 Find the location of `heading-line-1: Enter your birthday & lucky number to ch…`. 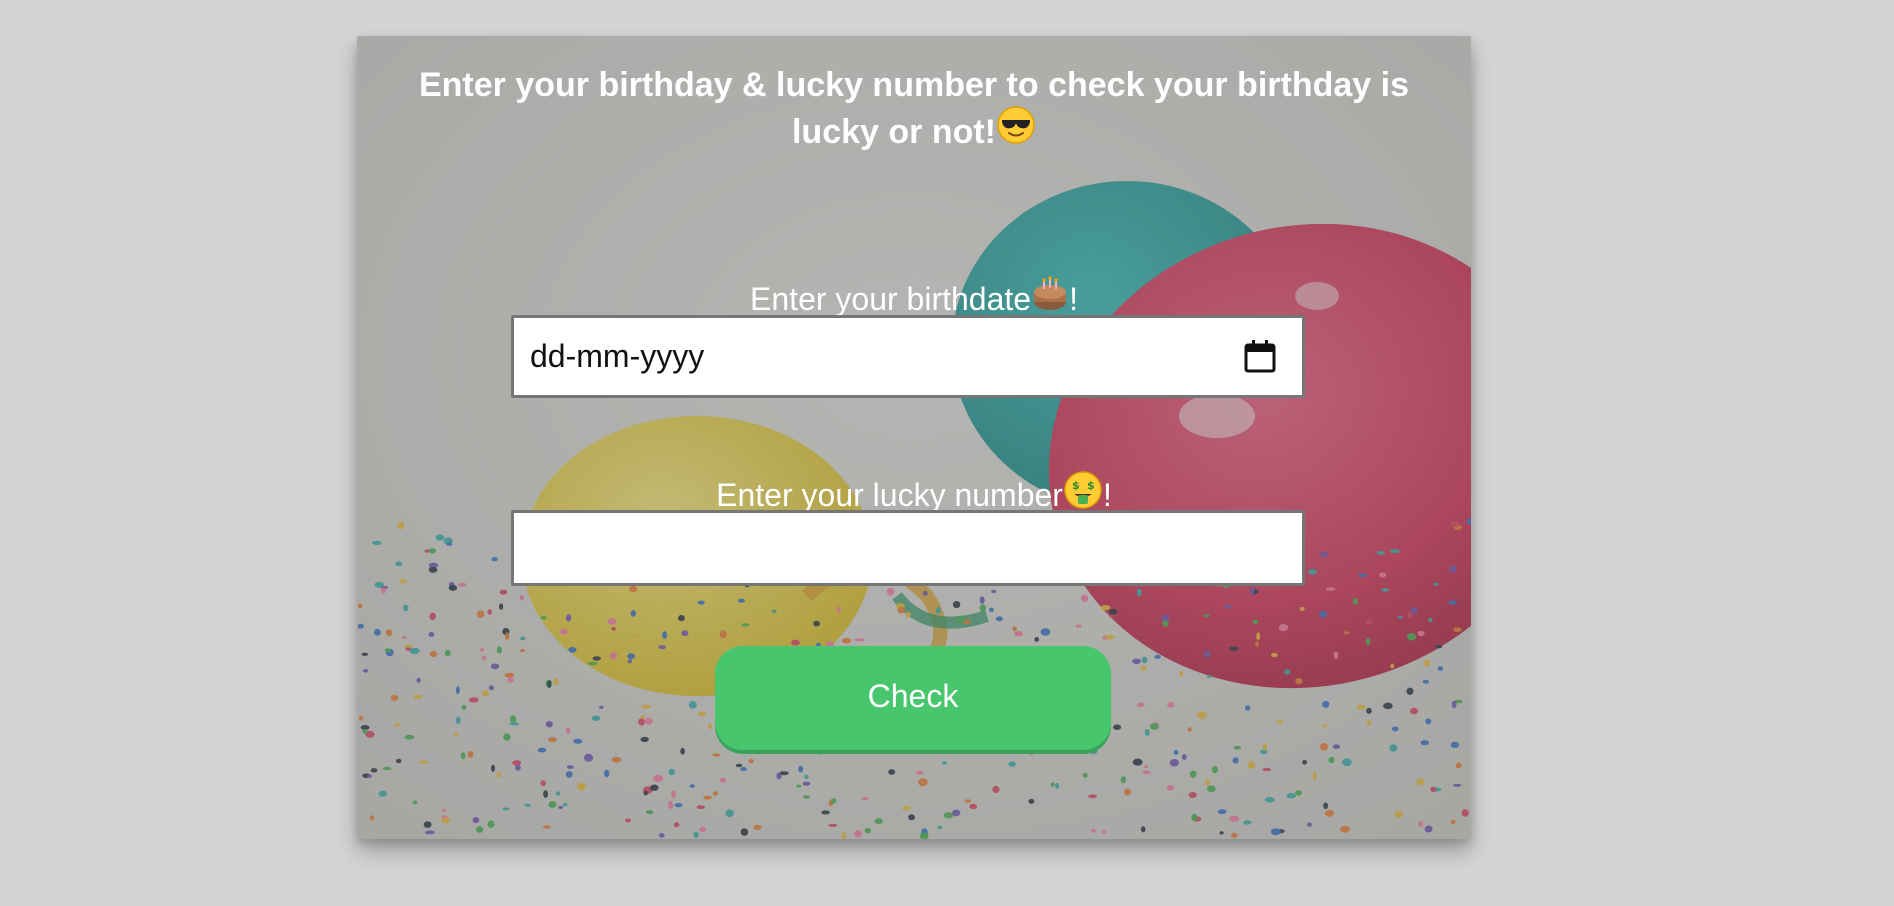

heading-line-1: Enter your birthday & lucky number to ch… is located at coordinates (913, 85).